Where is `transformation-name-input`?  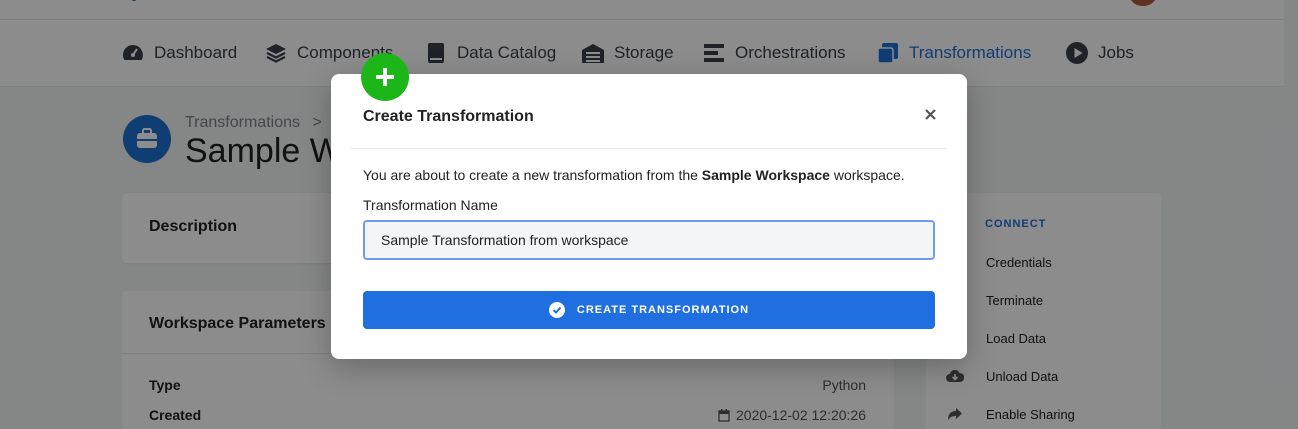
transformation-name-input is located at coordinates (649, 240).